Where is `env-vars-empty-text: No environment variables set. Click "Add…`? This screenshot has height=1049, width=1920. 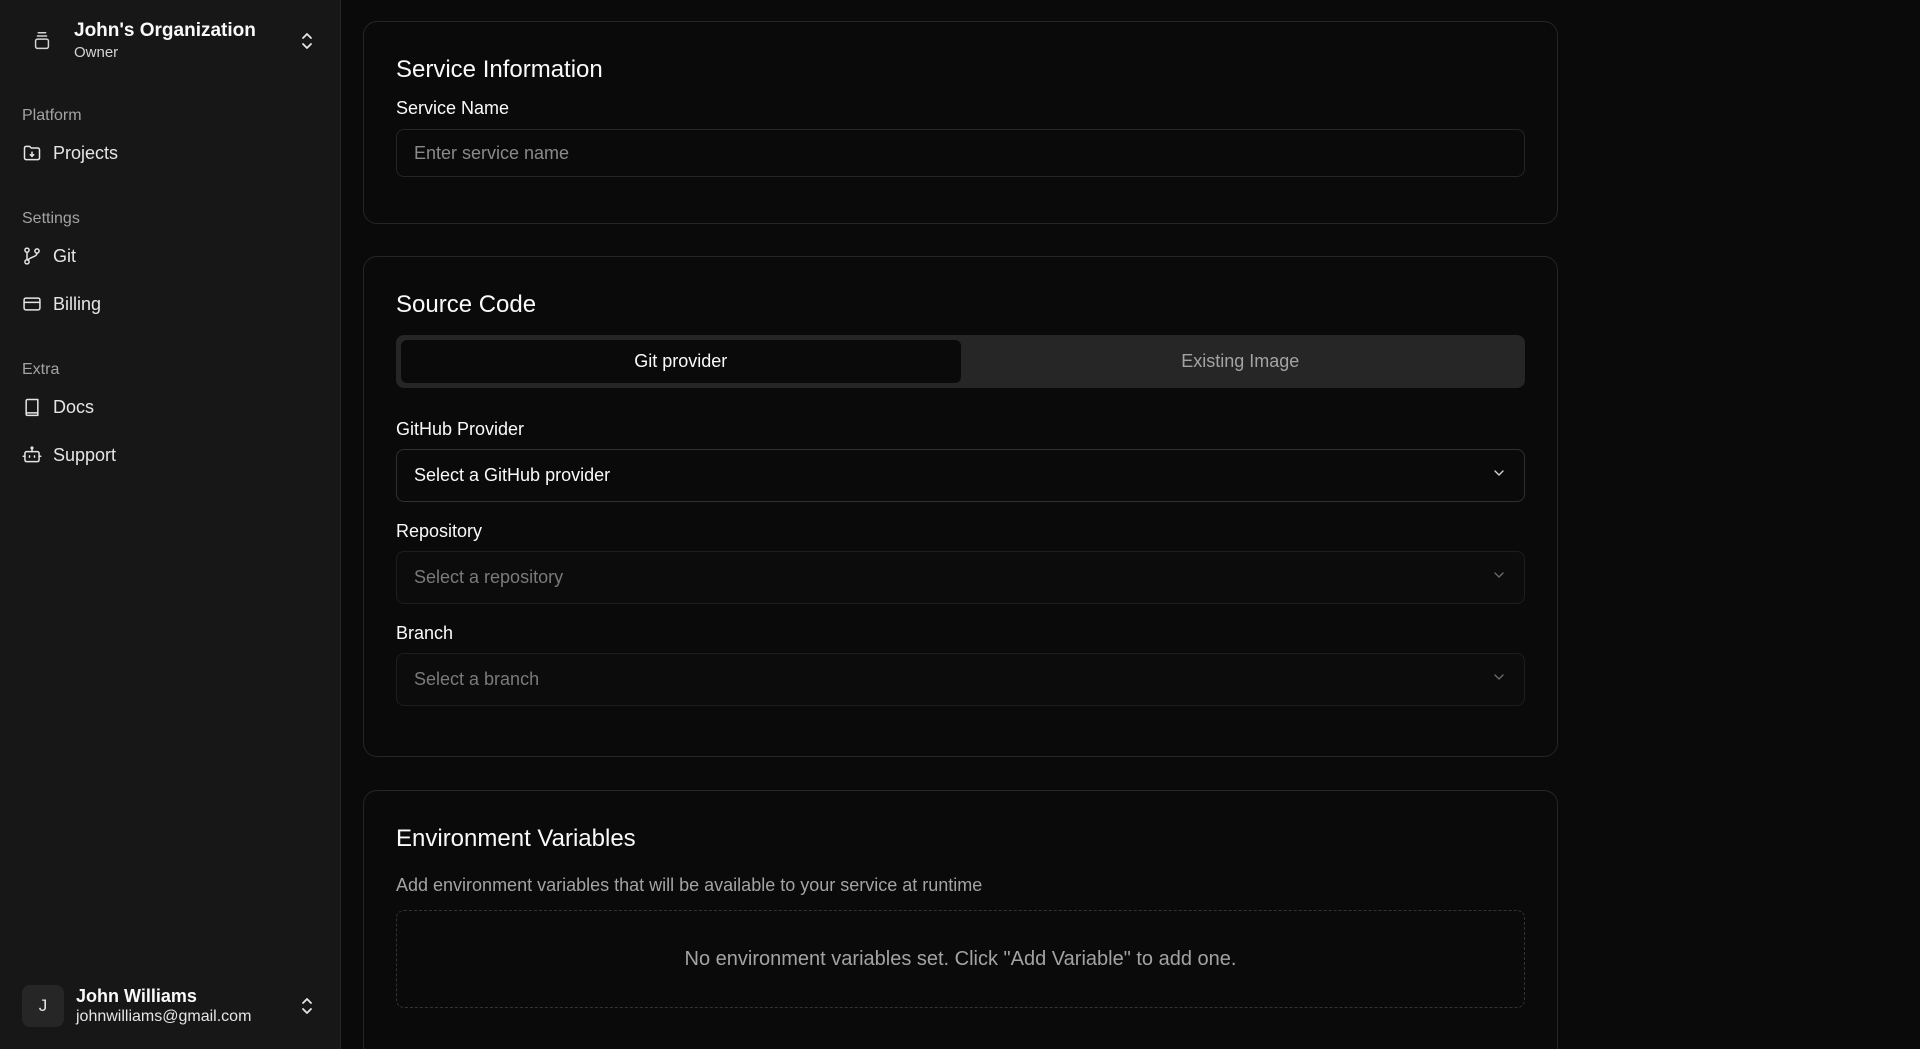
env-vars-empty-text: No environment variables set. Click "Add… is located at coordinates (960, 958).